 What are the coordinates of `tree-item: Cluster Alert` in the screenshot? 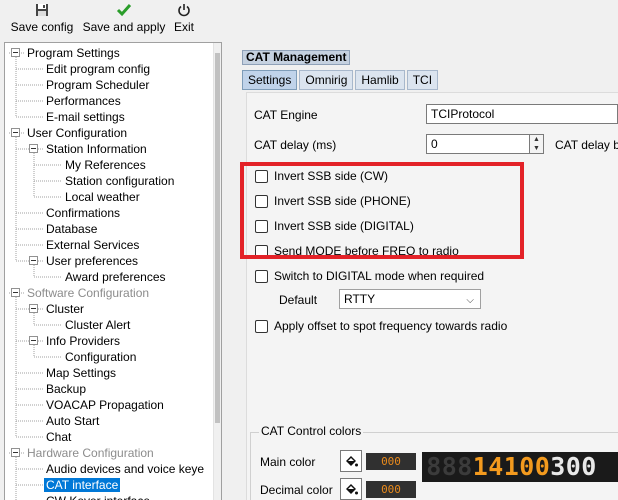 It's located at (97, 325).